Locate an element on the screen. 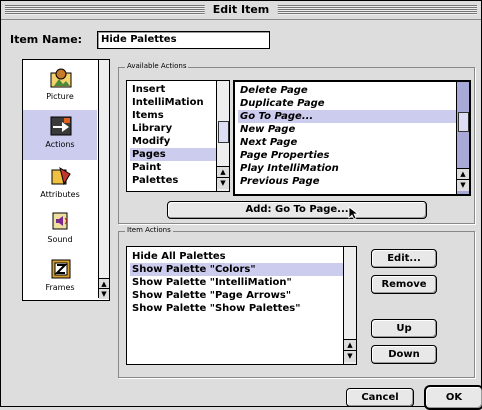 The image size is (482, 410). item-name-field: Hide Palettes is located at coordinates (183, 40).